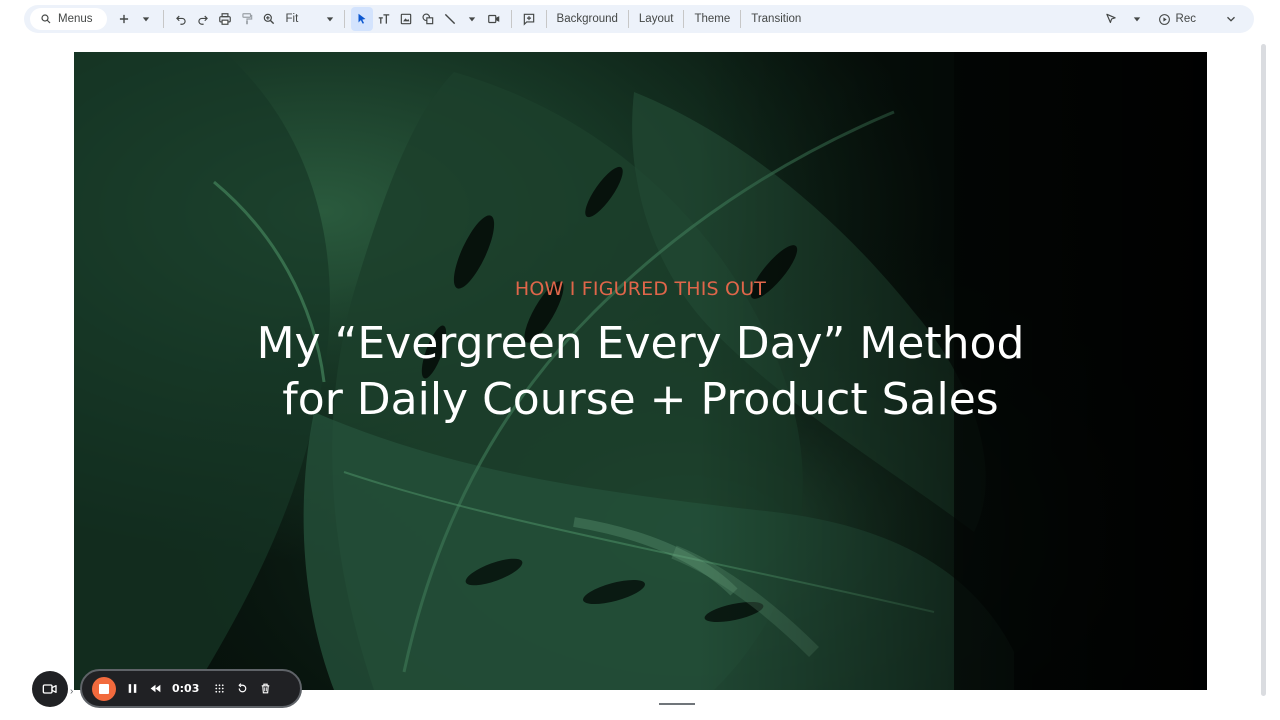 Image resolution: width=1280 pixels, height=720 pixels. I want to click on plus-icon, so click(123, 19).